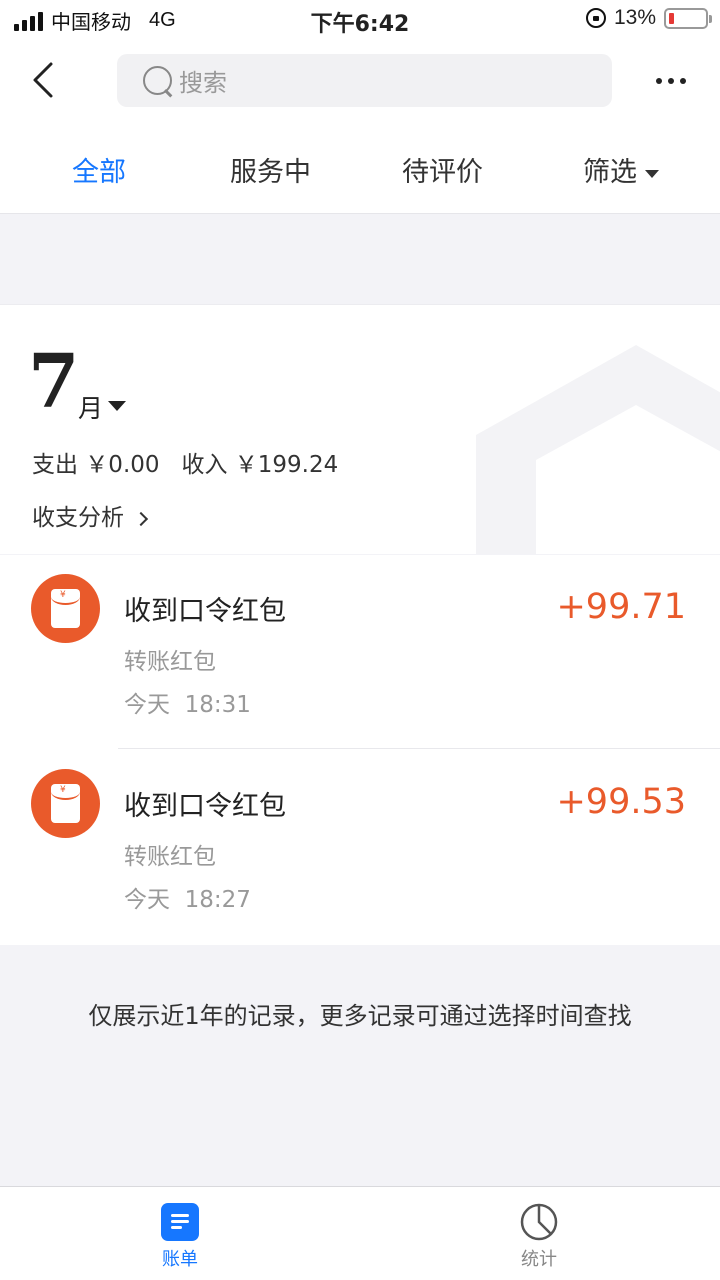 Image resolution: width=720 pixels, height=1280 pixels. Describe the element at coordinates (621, 802) in the screenshot. I see `record-amount: +99.53` at that location.